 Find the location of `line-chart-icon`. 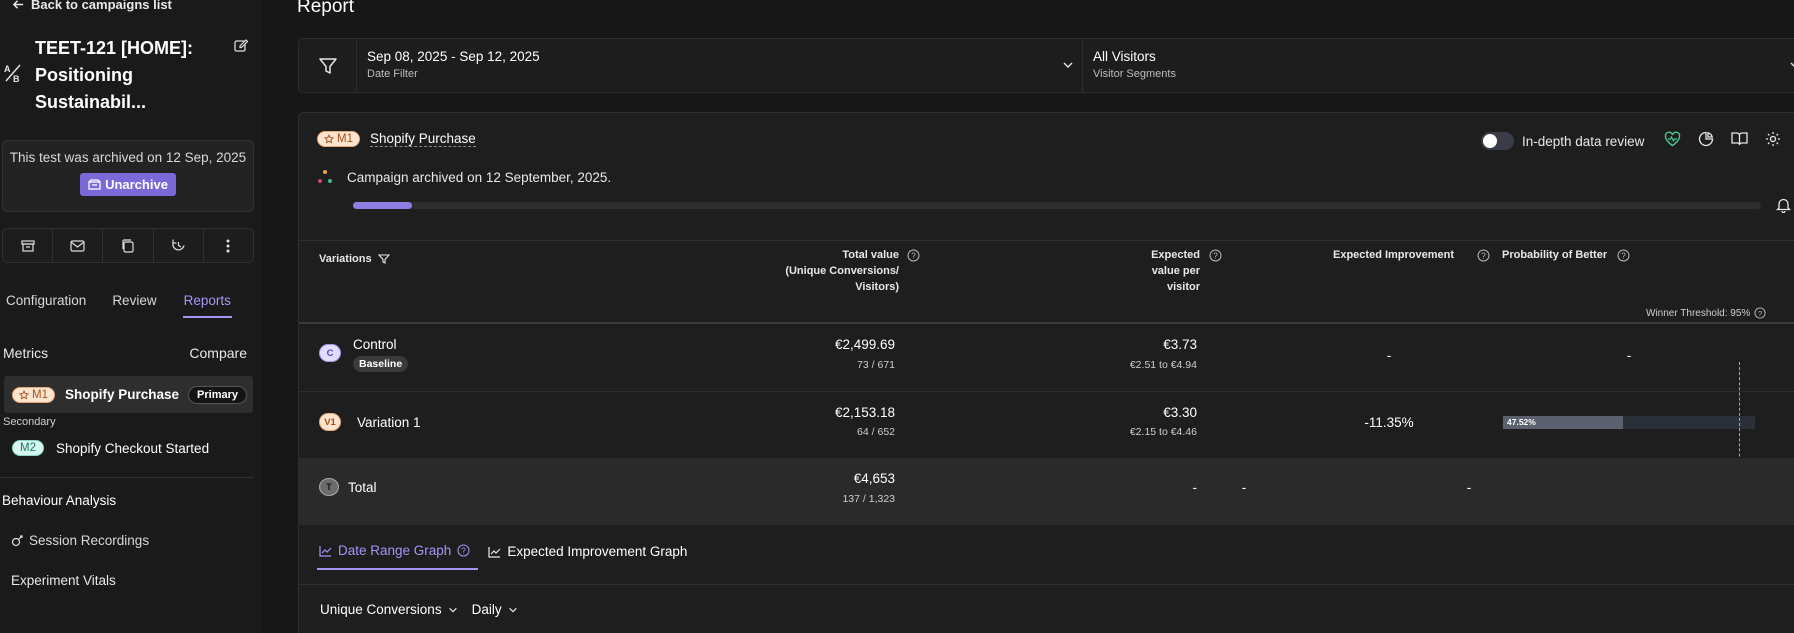

line-chart-icon is located at coordinates (325, 551).